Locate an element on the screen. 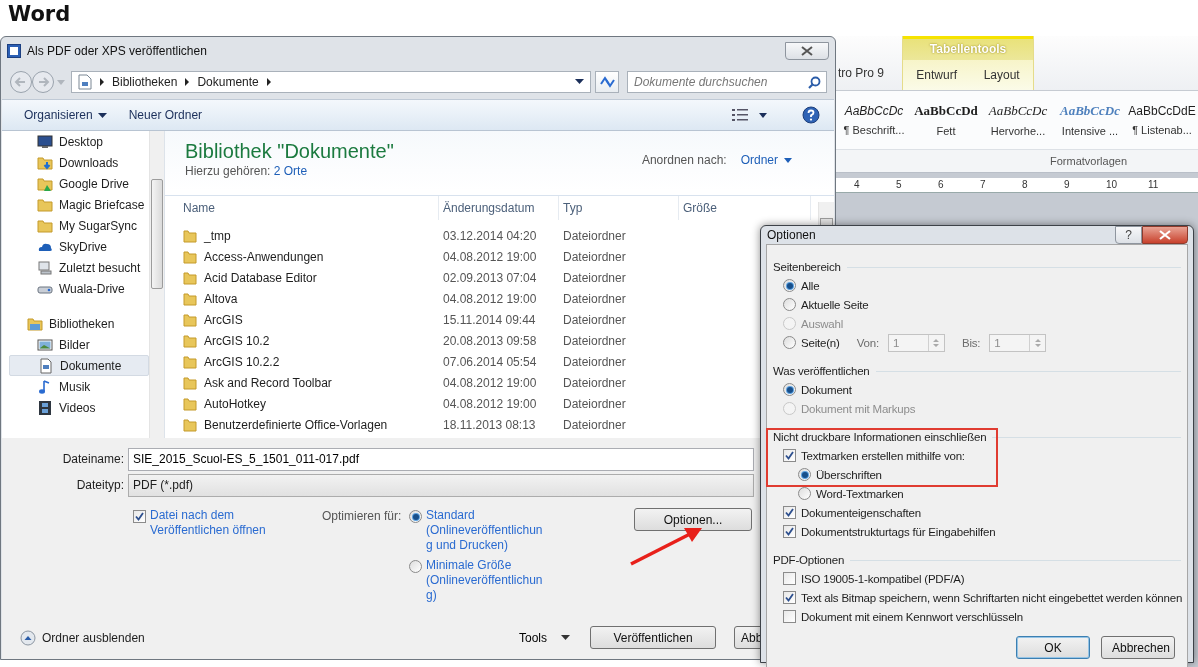  column-header: Typ is located at coordinates (619, 208).